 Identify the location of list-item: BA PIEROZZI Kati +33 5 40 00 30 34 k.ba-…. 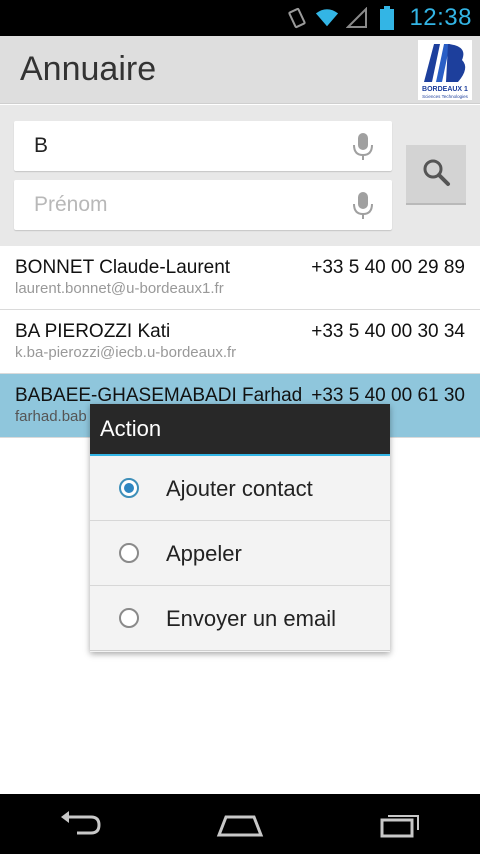
(240, 342).